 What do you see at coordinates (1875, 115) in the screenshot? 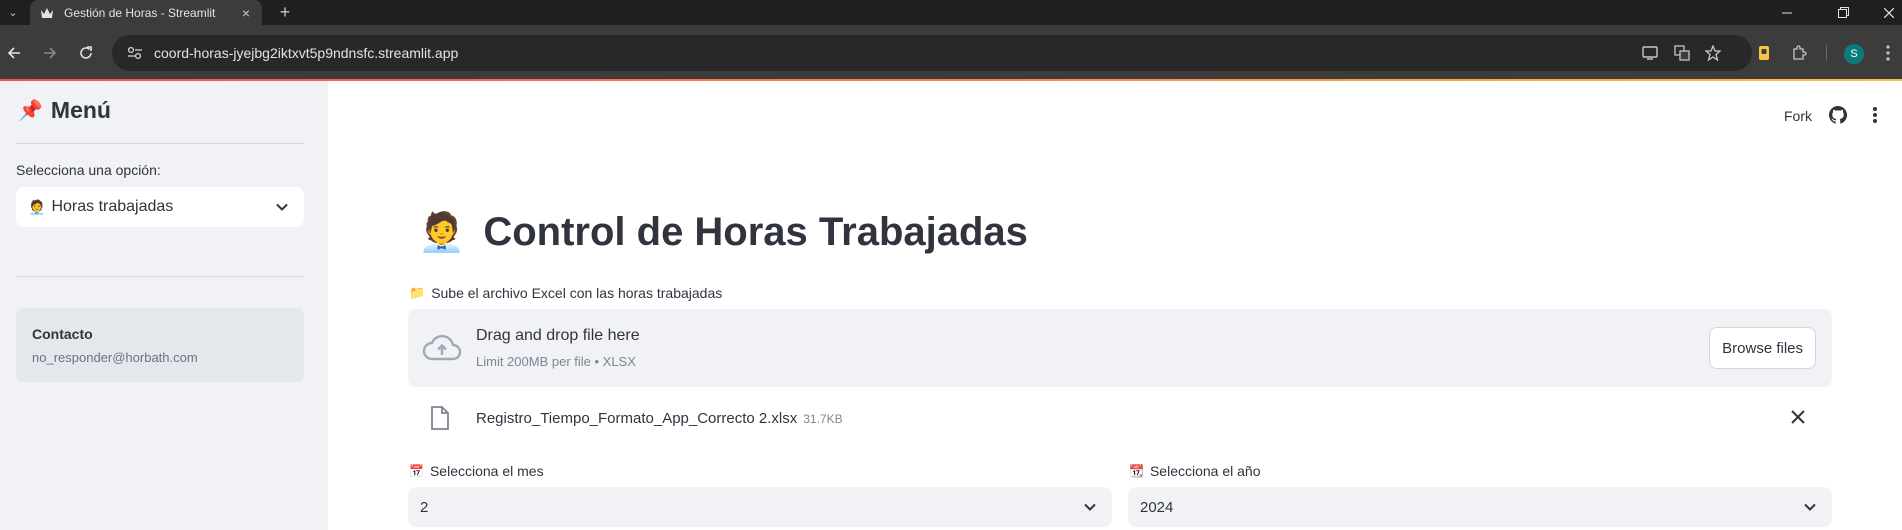
I see `app-menu-icon` at bounding box center [1875, 115].